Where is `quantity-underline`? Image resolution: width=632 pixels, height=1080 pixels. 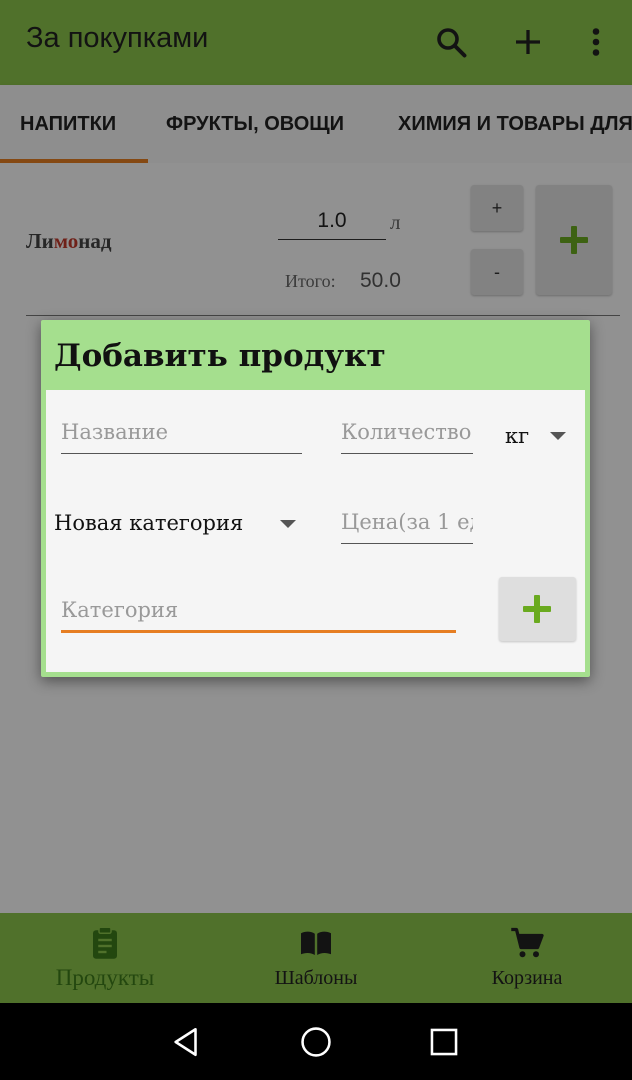 quantity-underline is located at coordinates (407, 453).